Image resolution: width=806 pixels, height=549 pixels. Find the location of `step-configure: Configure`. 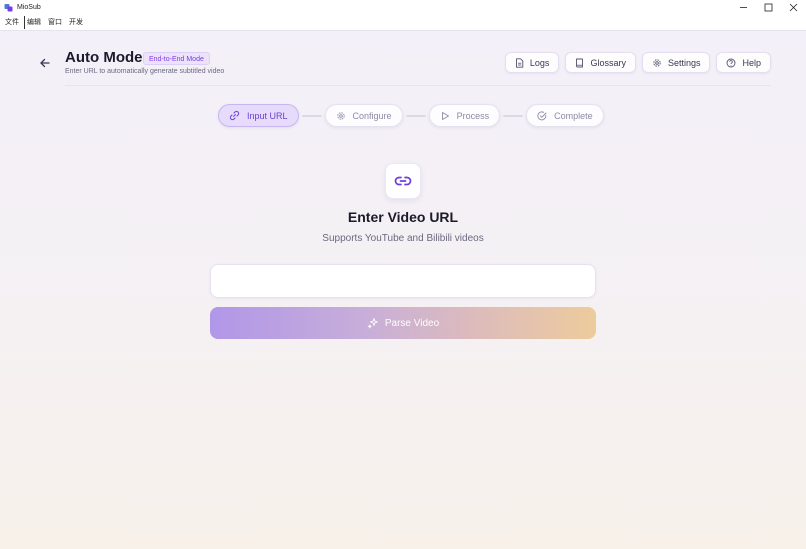

step-configure: Configure is located at coordinates (363, 115).